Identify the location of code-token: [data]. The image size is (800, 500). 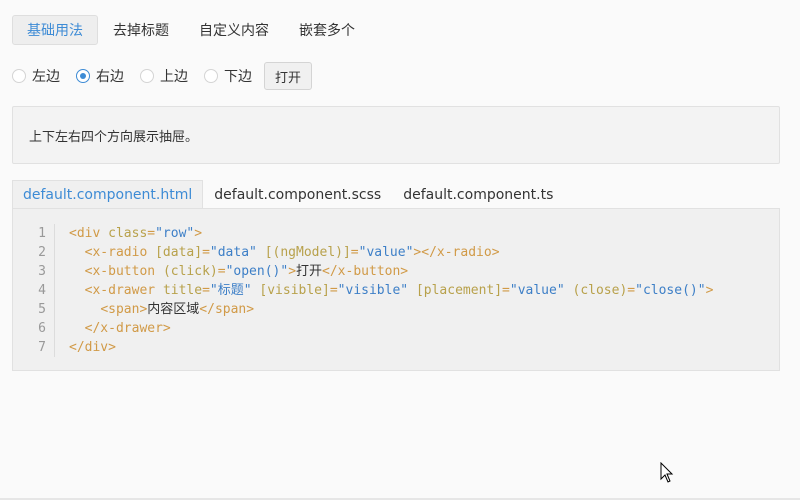
(179, 252).